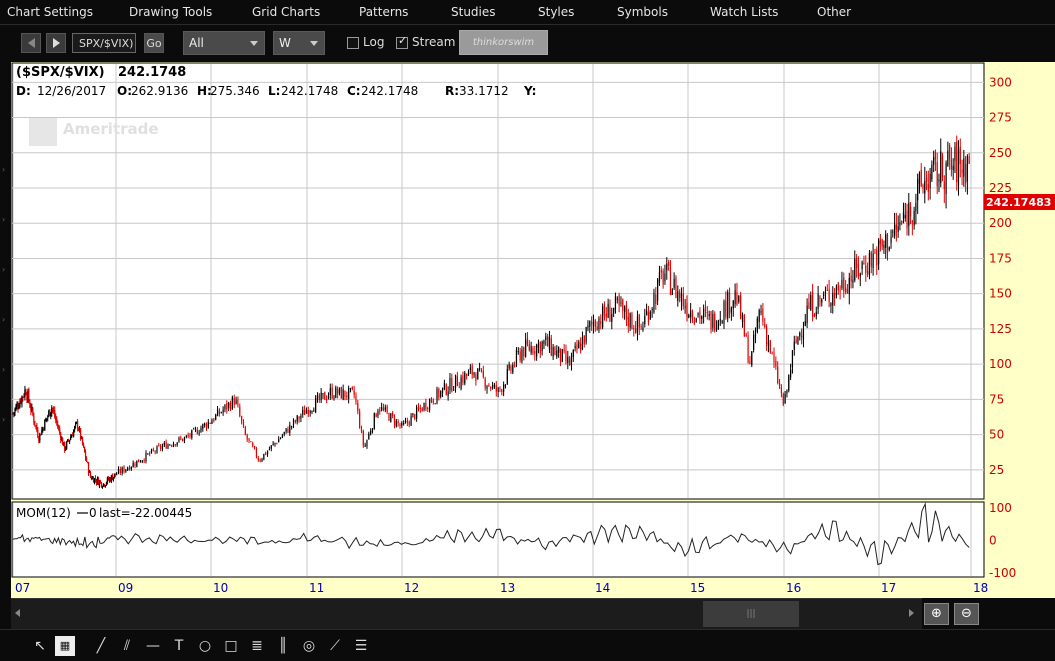 The height and width of the screenshot is (661, 1055). What do you see at coordinates (153, 646) in the screenshot?
I see `horizontal-line-icon: —` at bounding box center [153, 646].